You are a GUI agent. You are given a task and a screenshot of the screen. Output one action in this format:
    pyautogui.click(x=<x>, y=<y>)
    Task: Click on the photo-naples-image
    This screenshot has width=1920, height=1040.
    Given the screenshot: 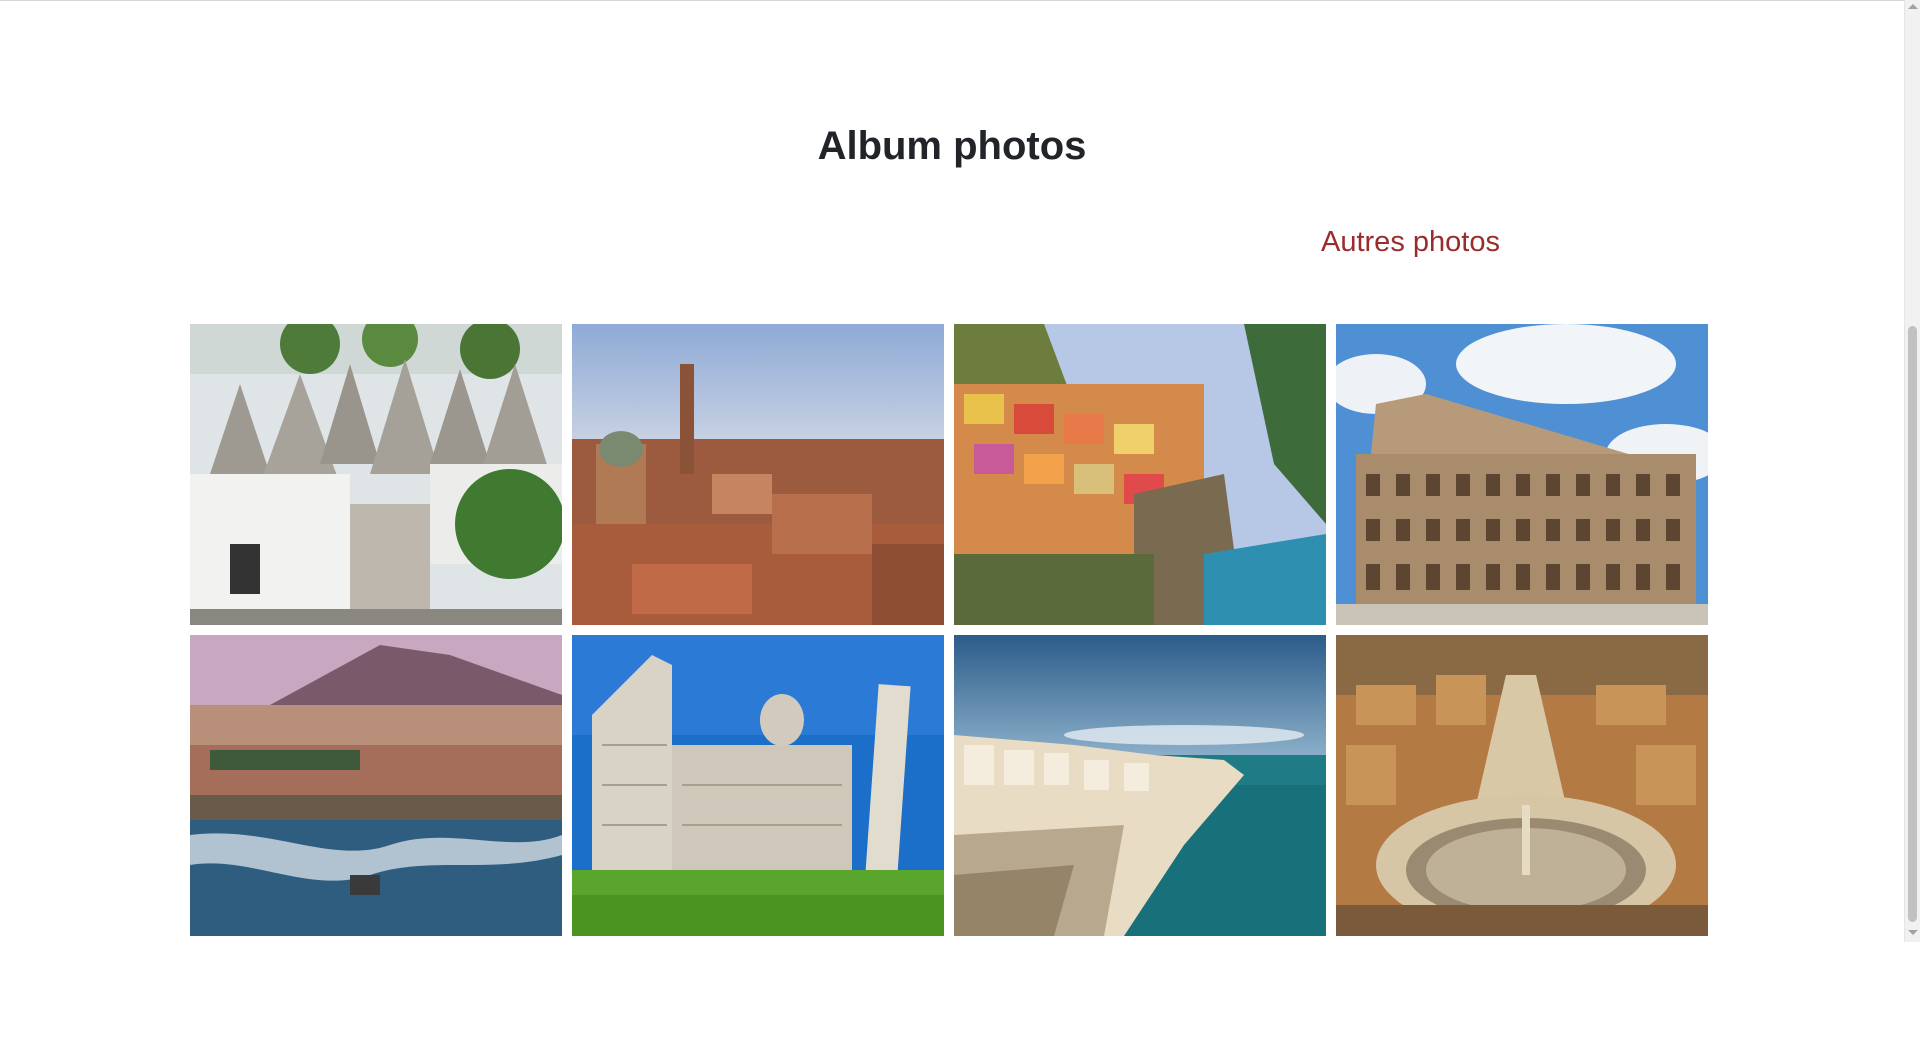 What is the action you would take?
    pyautogui.click(x=376, y=785)
    